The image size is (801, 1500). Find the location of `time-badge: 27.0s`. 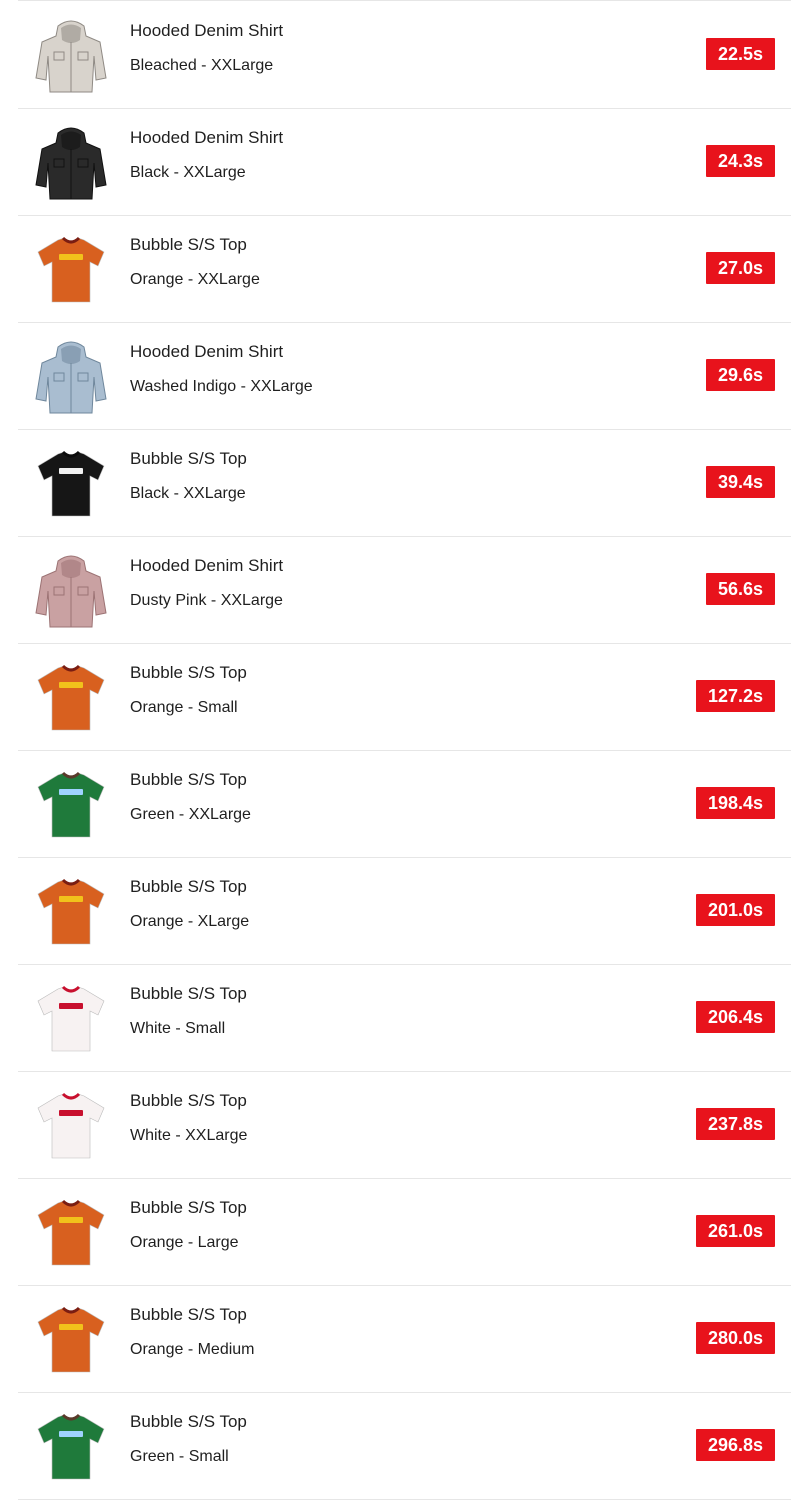

time-badge: 27.0s is located at coordinates (740, 268).